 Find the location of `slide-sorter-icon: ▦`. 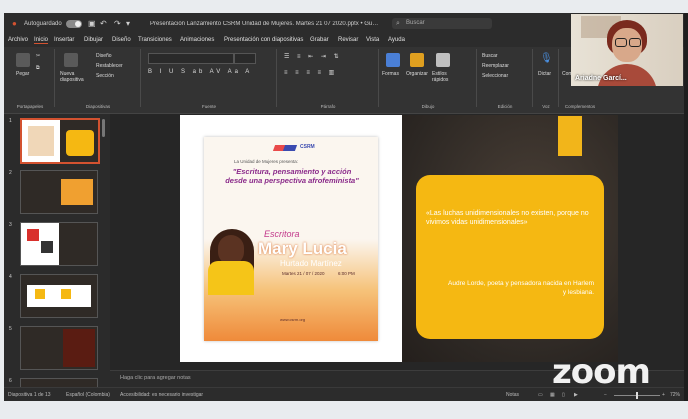

slide-sorter-icon: ▦ is located at coordinates (552, 395).